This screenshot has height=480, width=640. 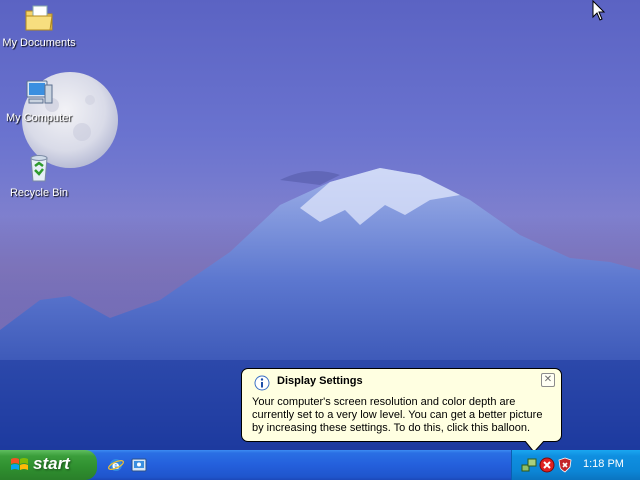 I want to click on windows-logo-icon, so click(x=19, y=464).